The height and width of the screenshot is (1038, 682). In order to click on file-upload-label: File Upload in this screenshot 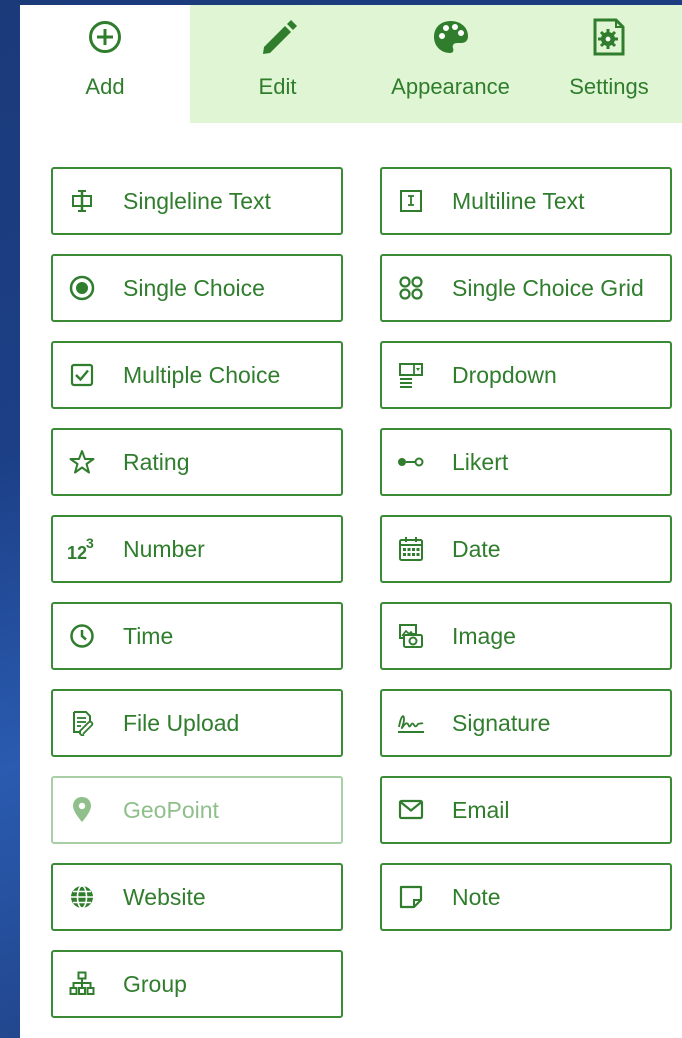, I will do `click(181, 722)`.